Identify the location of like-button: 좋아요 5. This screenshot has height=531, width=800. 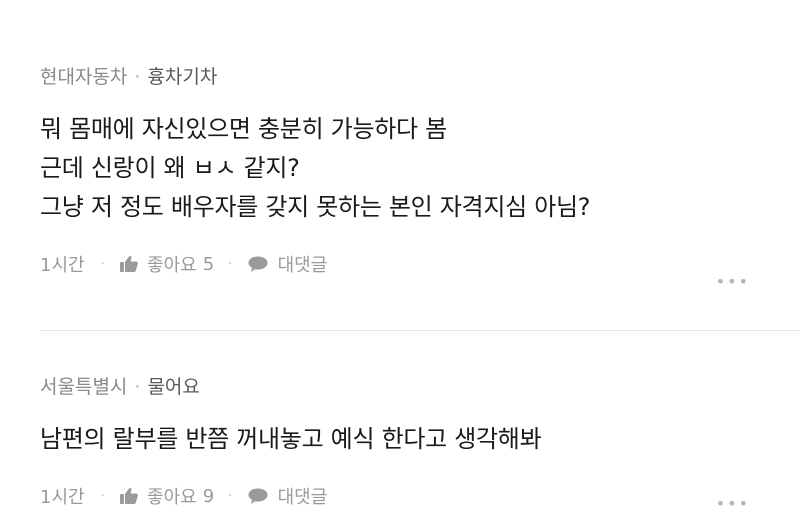
(166, 264).